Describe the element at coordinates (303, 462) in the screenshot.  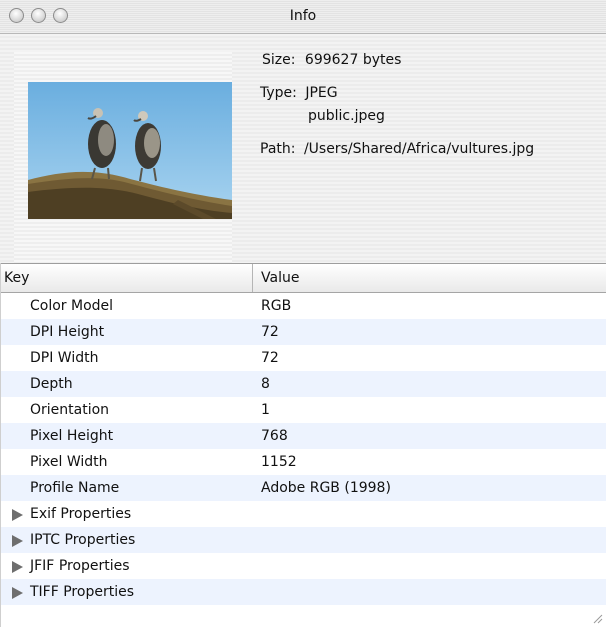
I see `table-row: Pixel Width 1152` at that location.